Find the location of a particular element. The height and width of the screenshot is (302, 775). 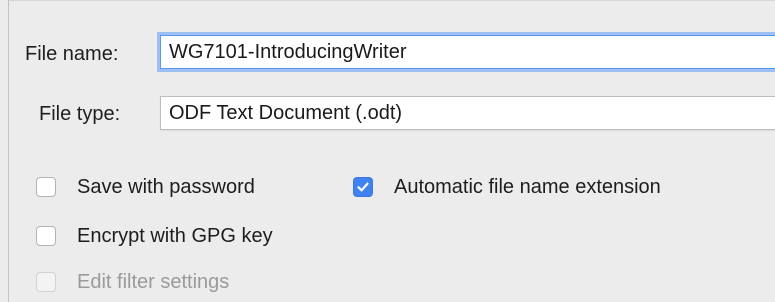

file-type-value: ODF Text Document (.odt) is located at coordinates (286, 113).